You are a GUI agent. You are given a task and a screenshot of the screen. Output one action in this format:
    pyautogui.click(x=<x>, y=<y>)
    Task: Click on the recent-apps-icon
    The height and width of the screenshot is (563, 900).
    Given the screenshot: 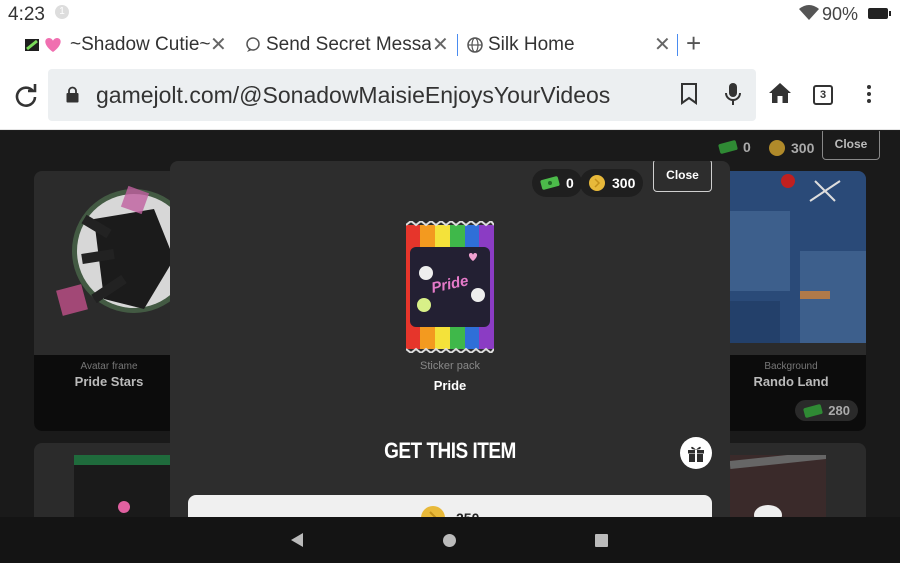 What is the action you would take?
    pyautogui.click(x=601, y=540)
    